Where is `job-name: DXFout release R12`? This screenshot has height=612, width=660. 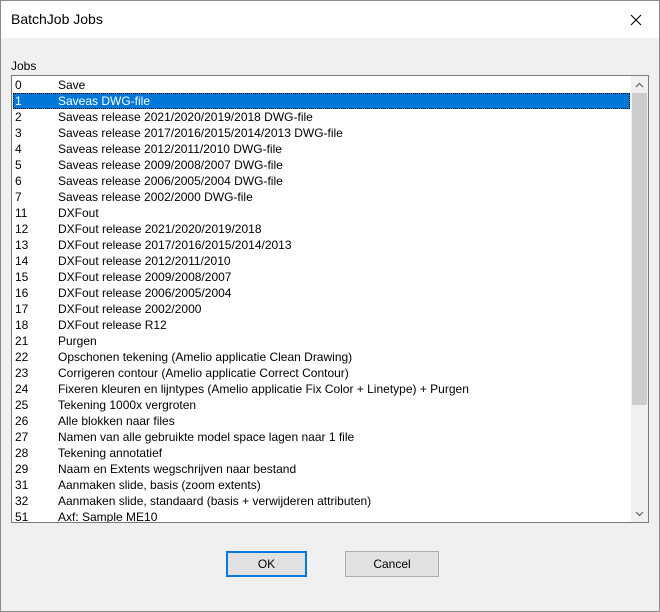
job-name: DXFout release R12 is located at coordinates (112, 325).